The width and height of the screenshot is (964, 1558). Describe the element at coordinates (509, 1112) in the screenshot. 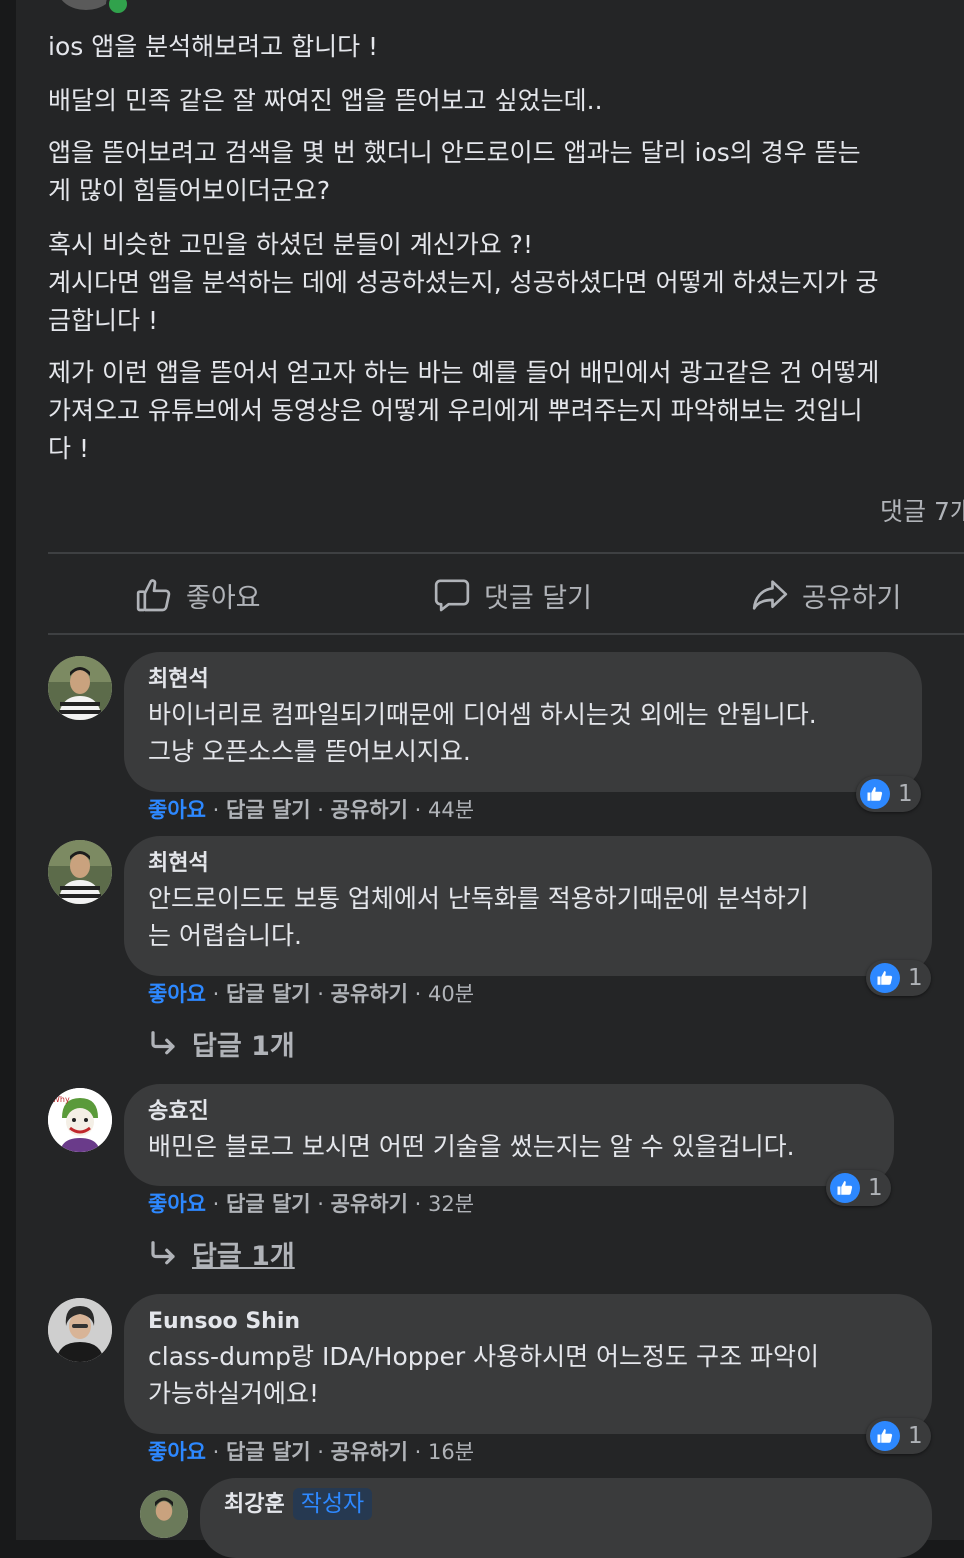

I see `commenter-name: 송효진` at that location.